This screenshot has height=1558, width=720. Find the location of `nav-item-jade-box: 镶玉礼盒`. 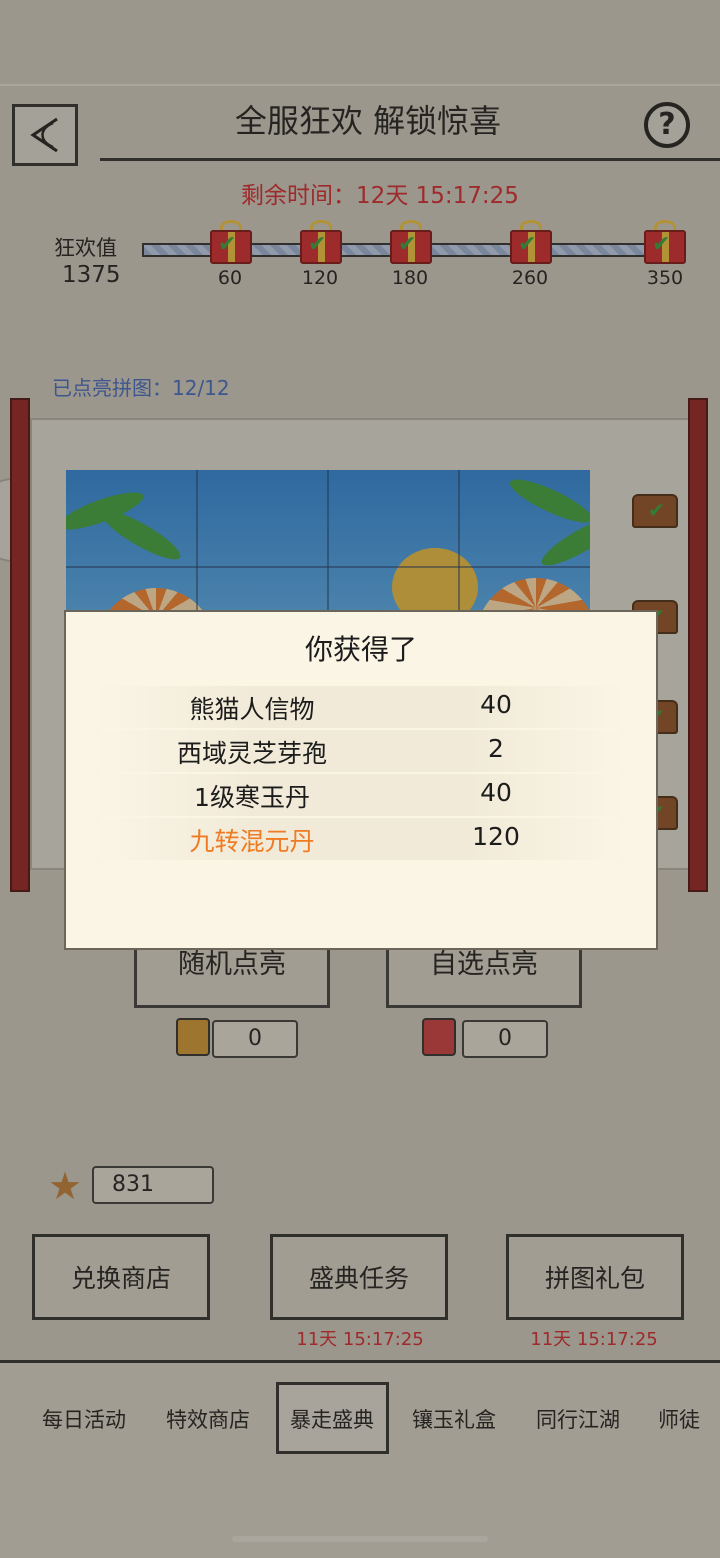

nav-item-jade-box: 镶玉礼盒 is located at coordinates (454, 1419).